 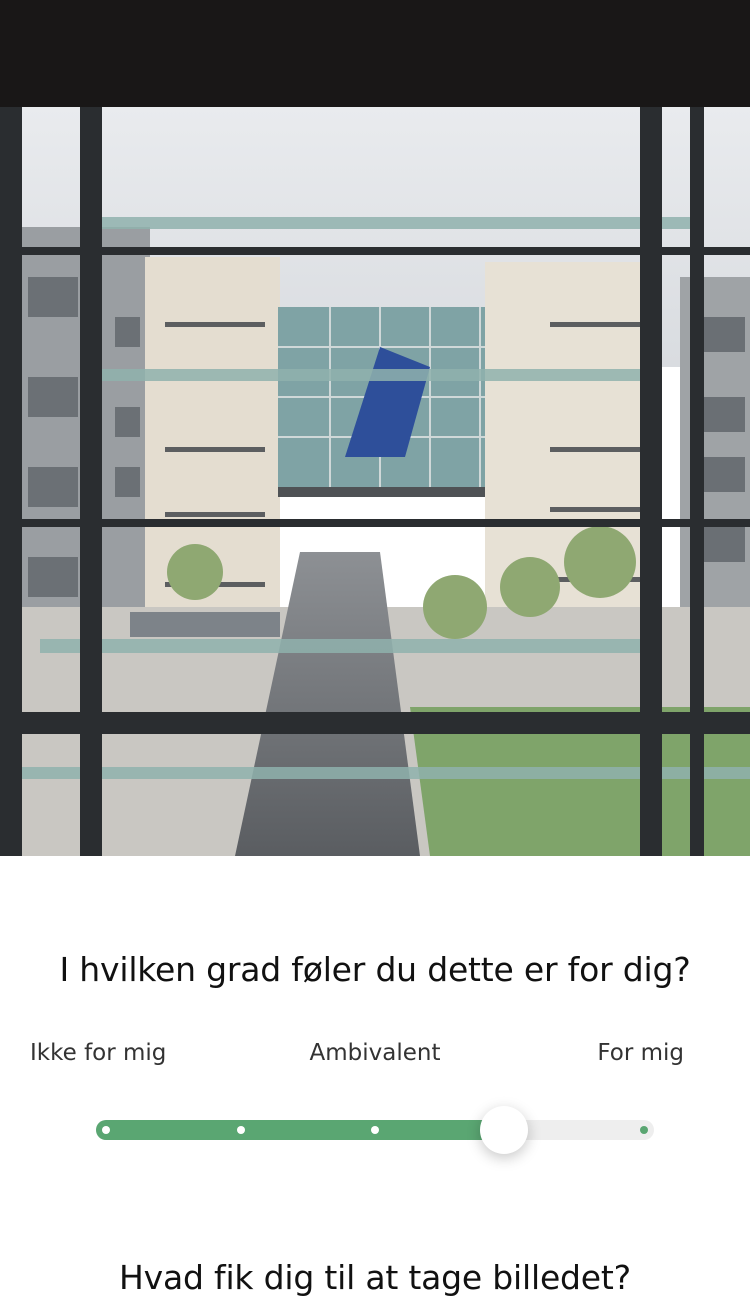 I want to click on slider-thumb, so click(x=504, y=1130).